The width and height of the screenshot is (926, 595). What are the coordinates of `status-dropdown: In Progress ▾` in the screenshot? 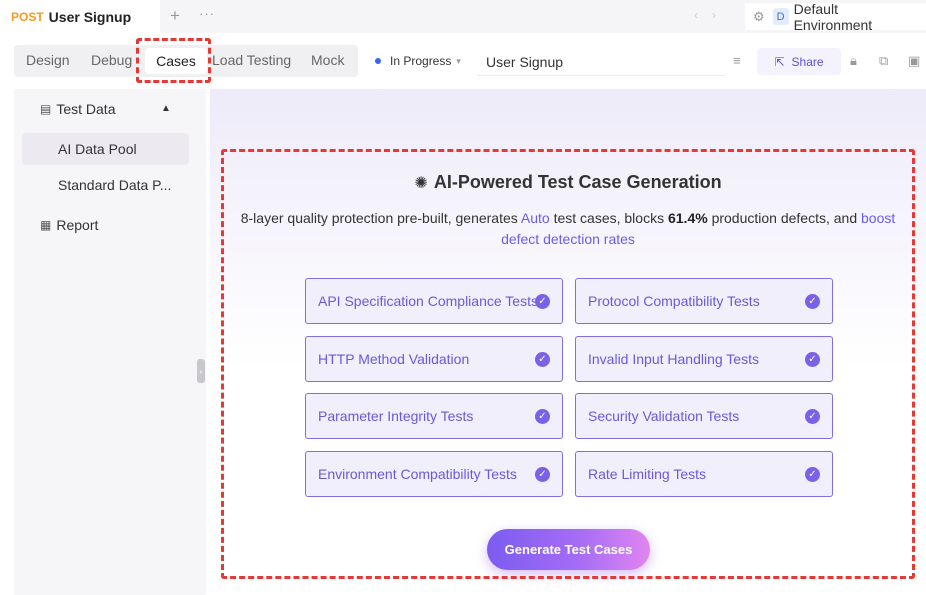 It's located at (418, 61).